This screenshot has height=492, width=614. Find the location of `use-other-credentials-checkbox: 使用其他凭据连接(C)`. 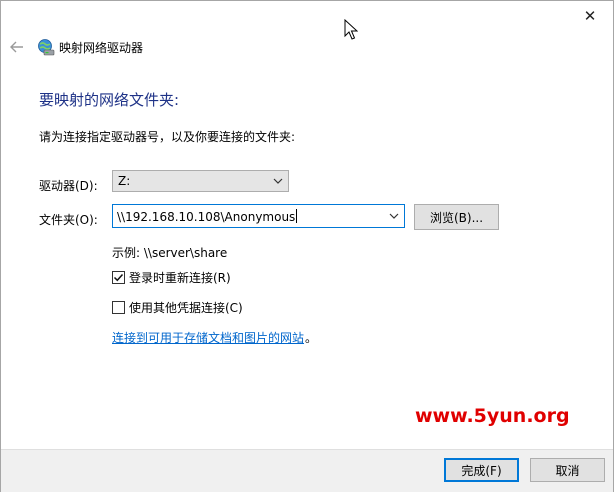

use-other-credentials-checkbox: 使用其他凭据连接(C) is located at coordinates (177, 307).